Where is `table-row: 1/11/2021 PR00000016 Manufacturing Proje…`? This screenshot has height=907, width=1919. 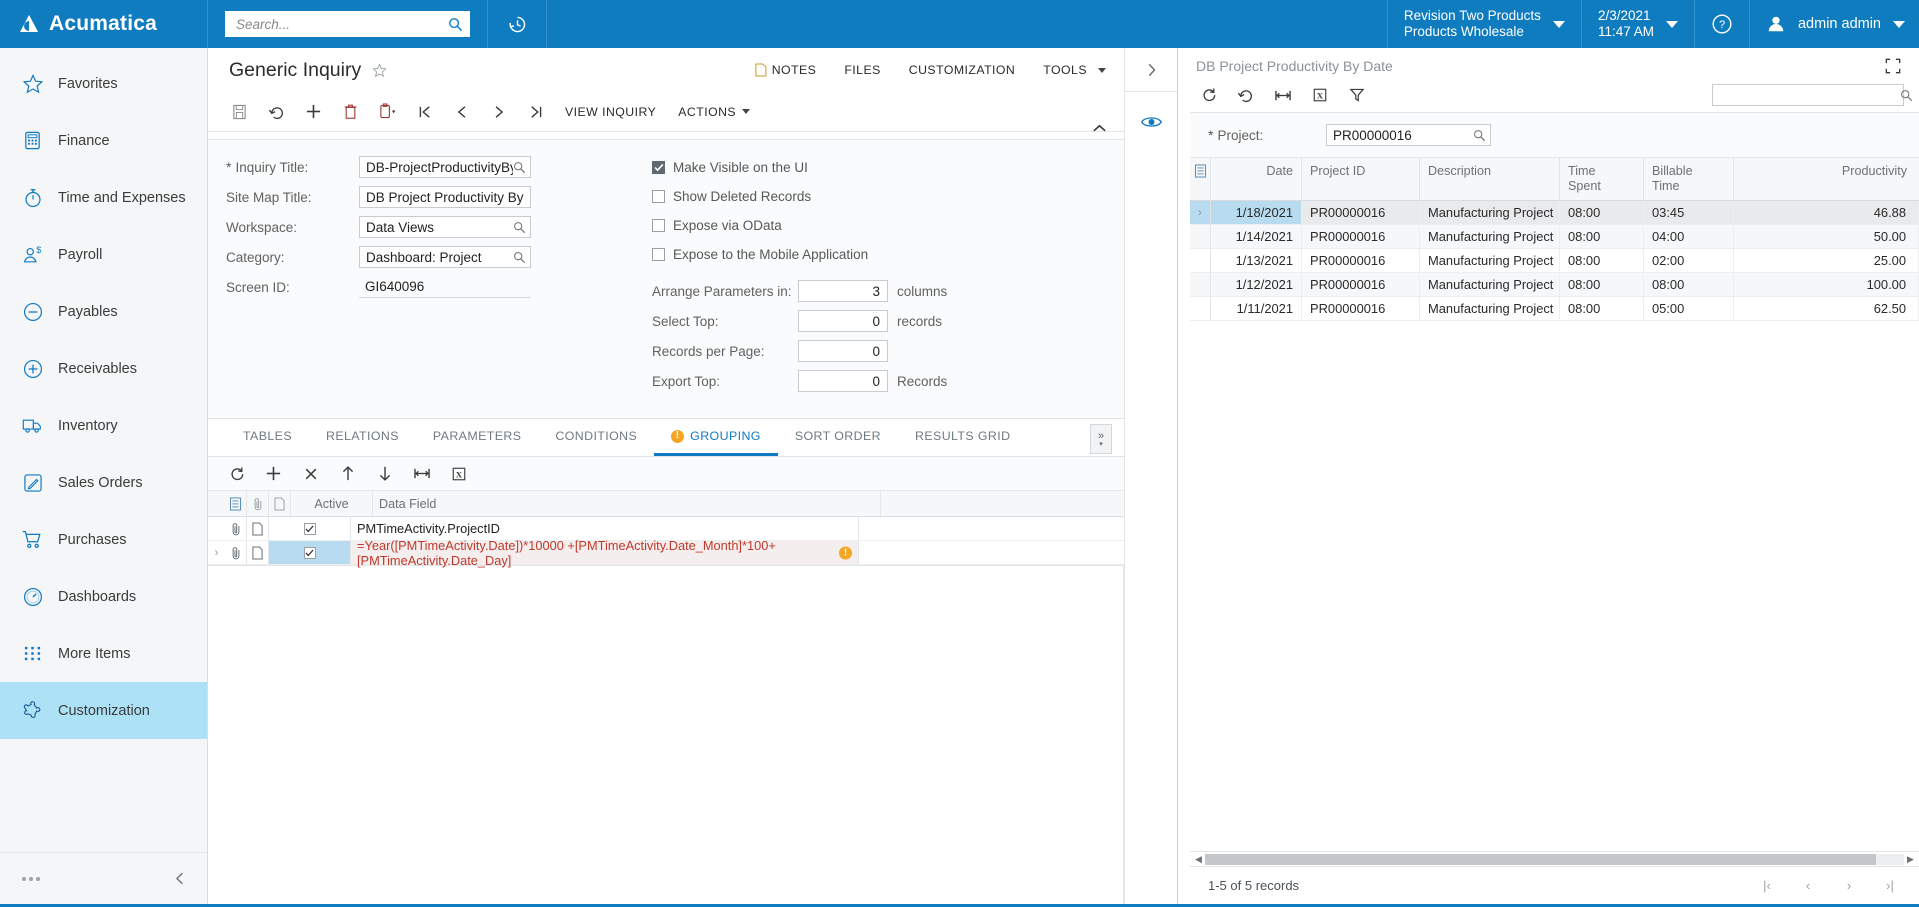
table-row: 1/11/2021 PR00000016 Manufacturing Proje… is located at coordinates (1554, 309).